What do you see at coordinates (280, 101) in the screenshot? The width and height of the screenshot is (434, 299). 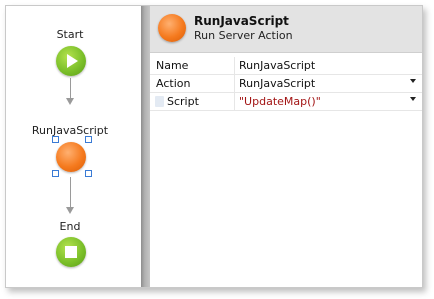 I see `script-expression-field: "UpdateMap()"` at bounding box center [280, 101].